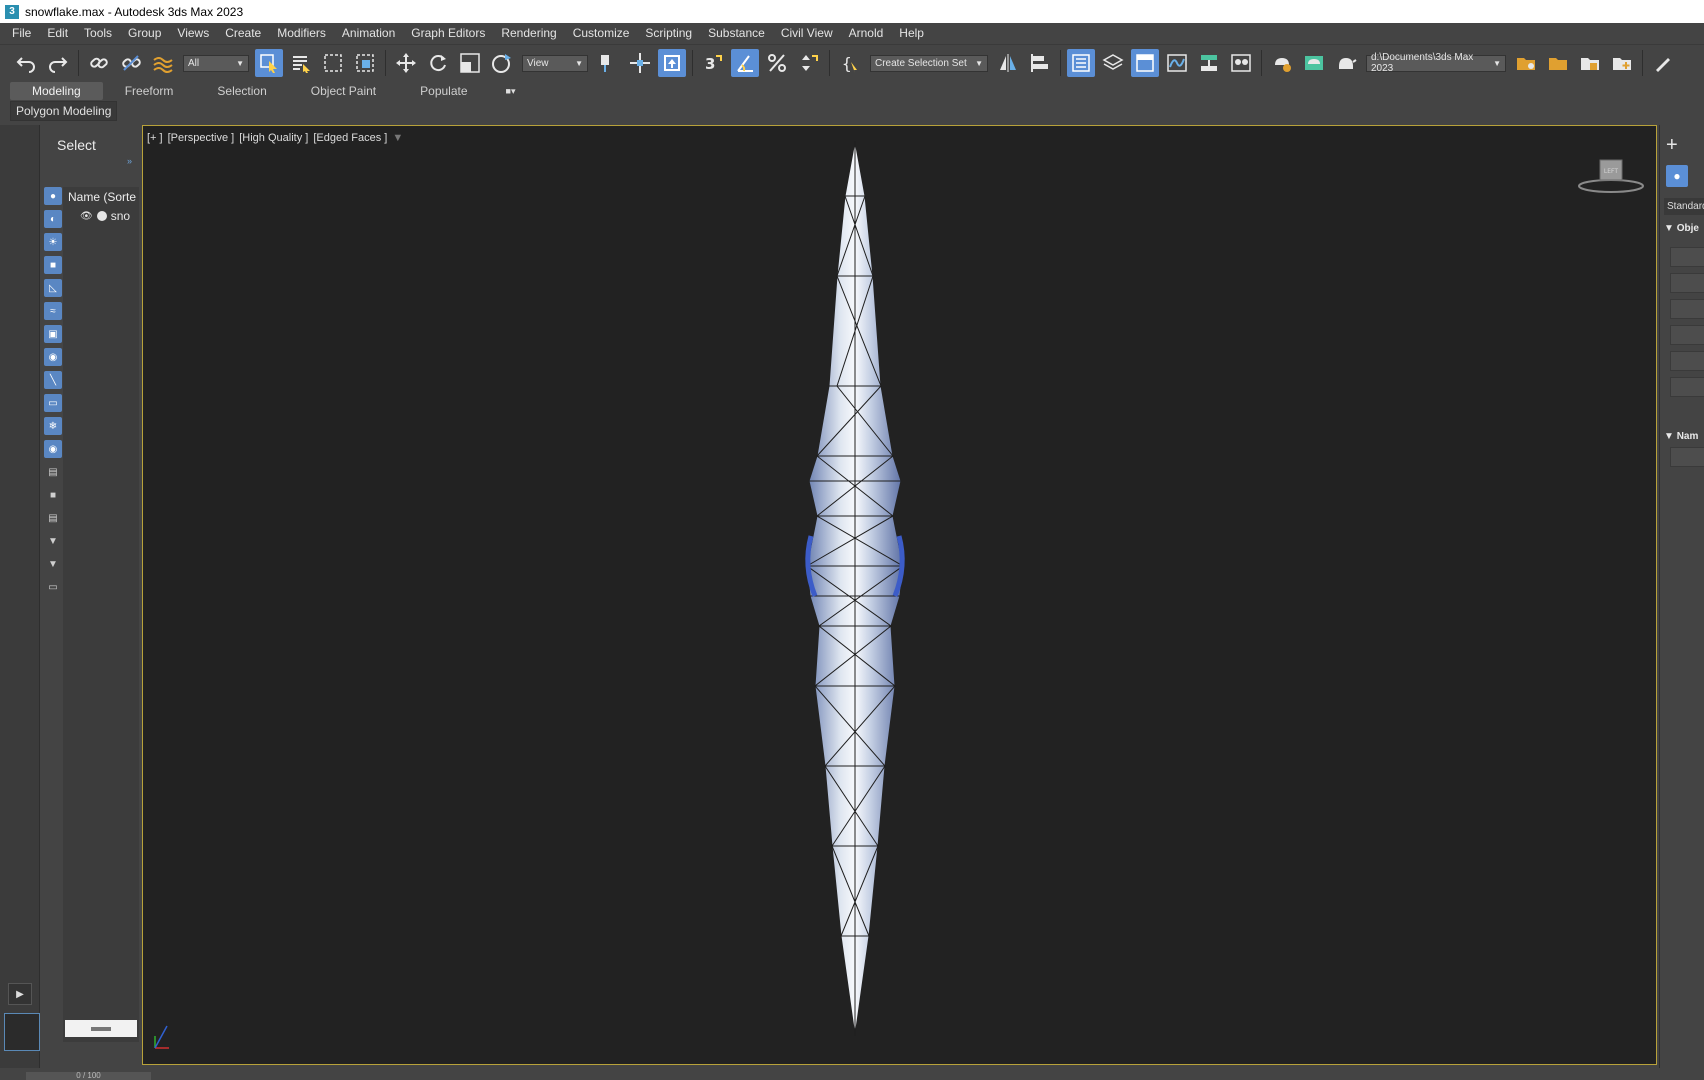 This screenshot has height=1080, width=1704. Describe the element at coordinates (201, 138) in the screenshot. I see `viewport-point-of-view-menu: [Perspective ]` at that location.